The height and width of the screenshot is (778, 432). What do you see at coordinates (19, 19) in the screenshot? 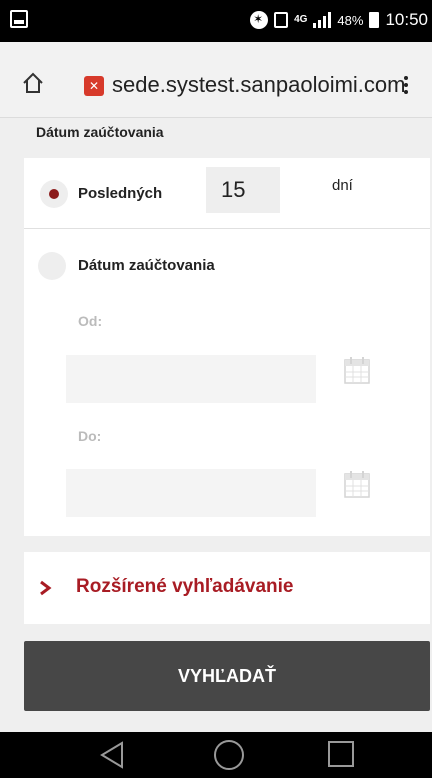
I see `gallery-notification-icon` at bounding box center [19, 19].